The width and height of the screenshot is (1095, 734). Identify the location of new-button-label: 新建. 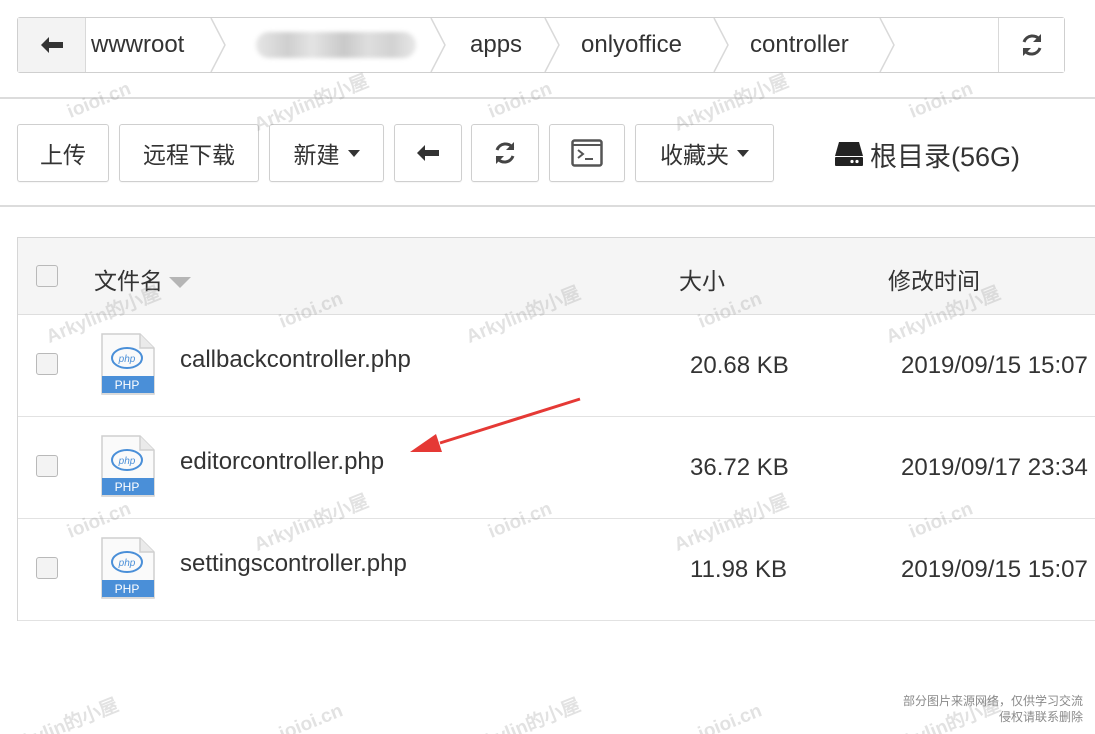
(316, 155).